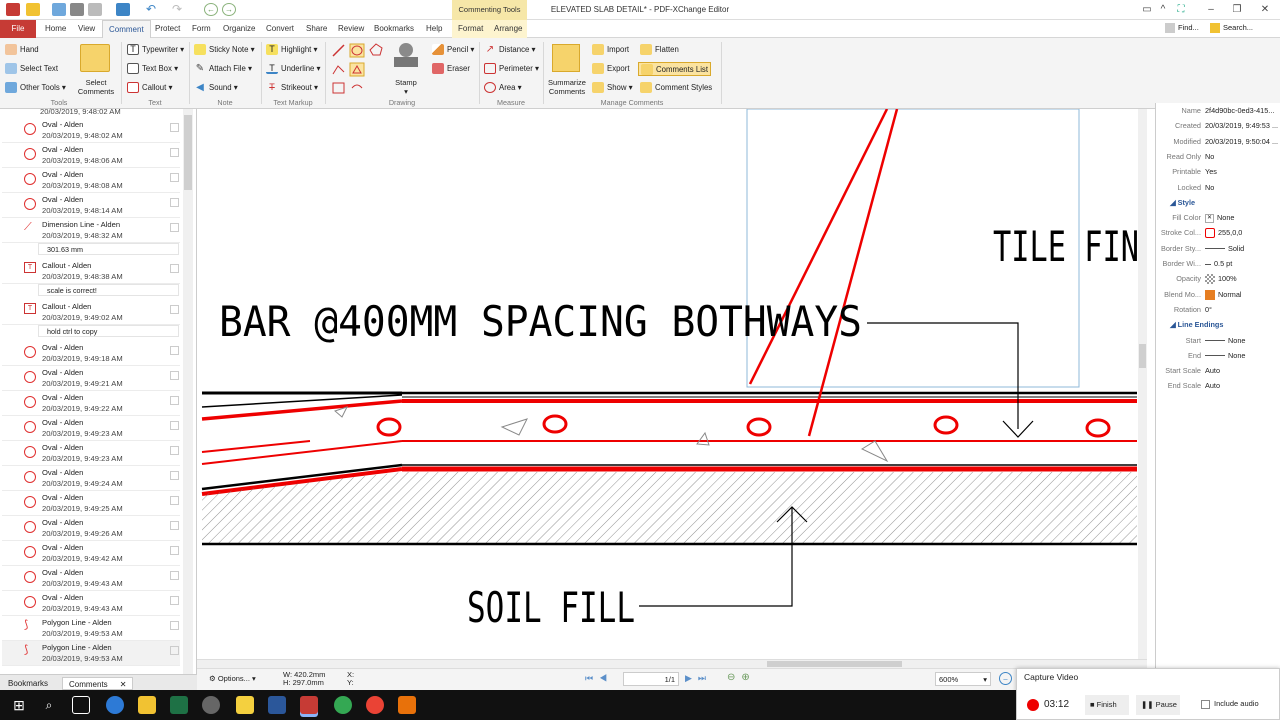 Image resolution: width=1280 pixels, height=720 pixels. Describe the element at coordinates (1218, 156) in the screenshot. I see `property-row: Read Only No` at that location.